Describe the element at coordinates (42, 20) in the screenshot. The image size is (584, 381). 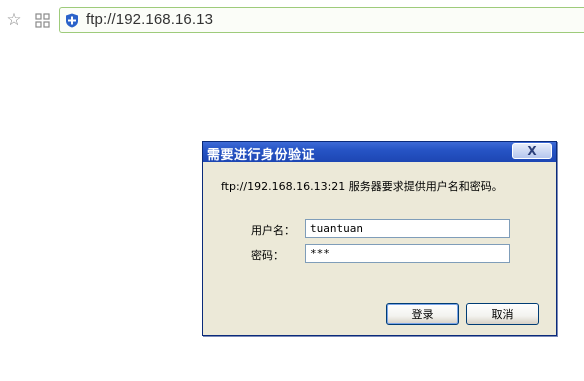
I see `apps-grid-icon` at that location.